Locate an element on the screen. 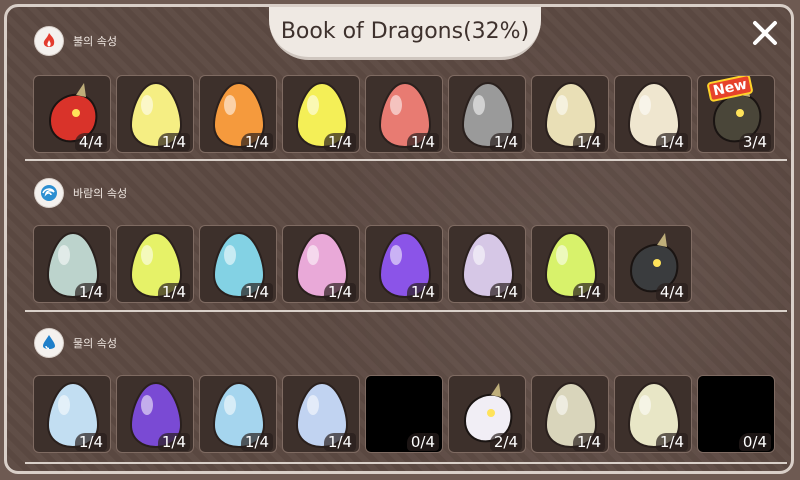  slot-cream-green-egg: 1/4 is located at coordinates (653, 414).